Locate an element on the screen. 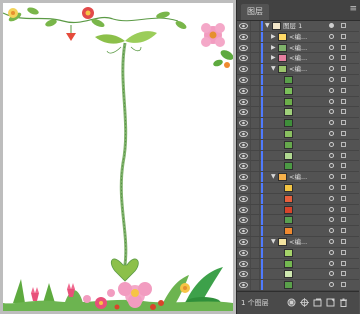 This screenshot has width=360, height=314. layer-row: ▼ 图层 1 is located at coordinates (298, 26).